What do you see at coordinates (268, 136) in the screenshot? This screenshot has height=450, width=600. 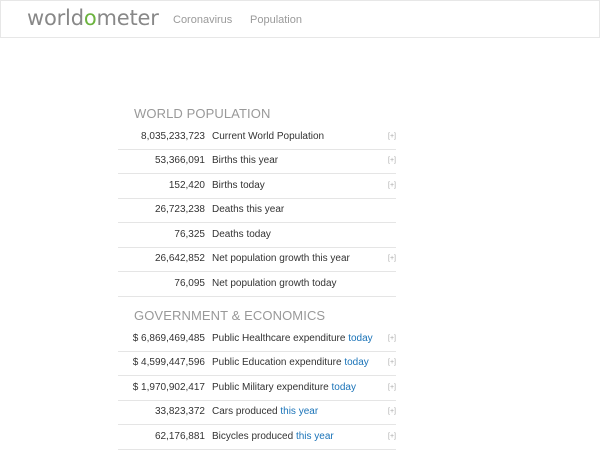 I see `counter-label-text: Current World Population` at bounding box center [268, 136].